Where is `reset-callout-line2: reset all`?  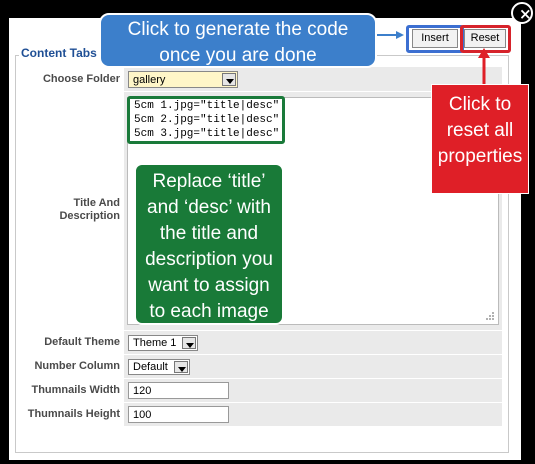 reset-callout-line2: reset all is located at coordinates (480, 130).